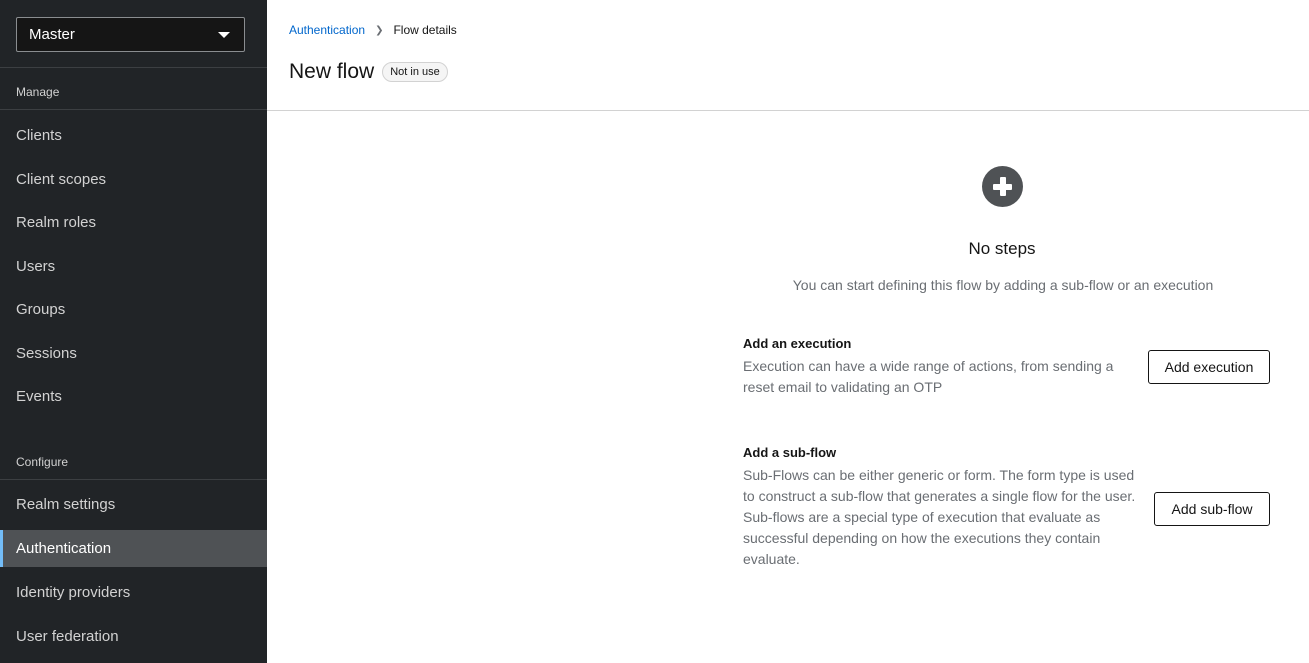 The width and height of the screenshot is (1309, 663). What do you see at coordinates (133, 504) in the screenshot?
I see `sidebar-item-realm-settings: Realm settings` at bounding box center [133, 504].